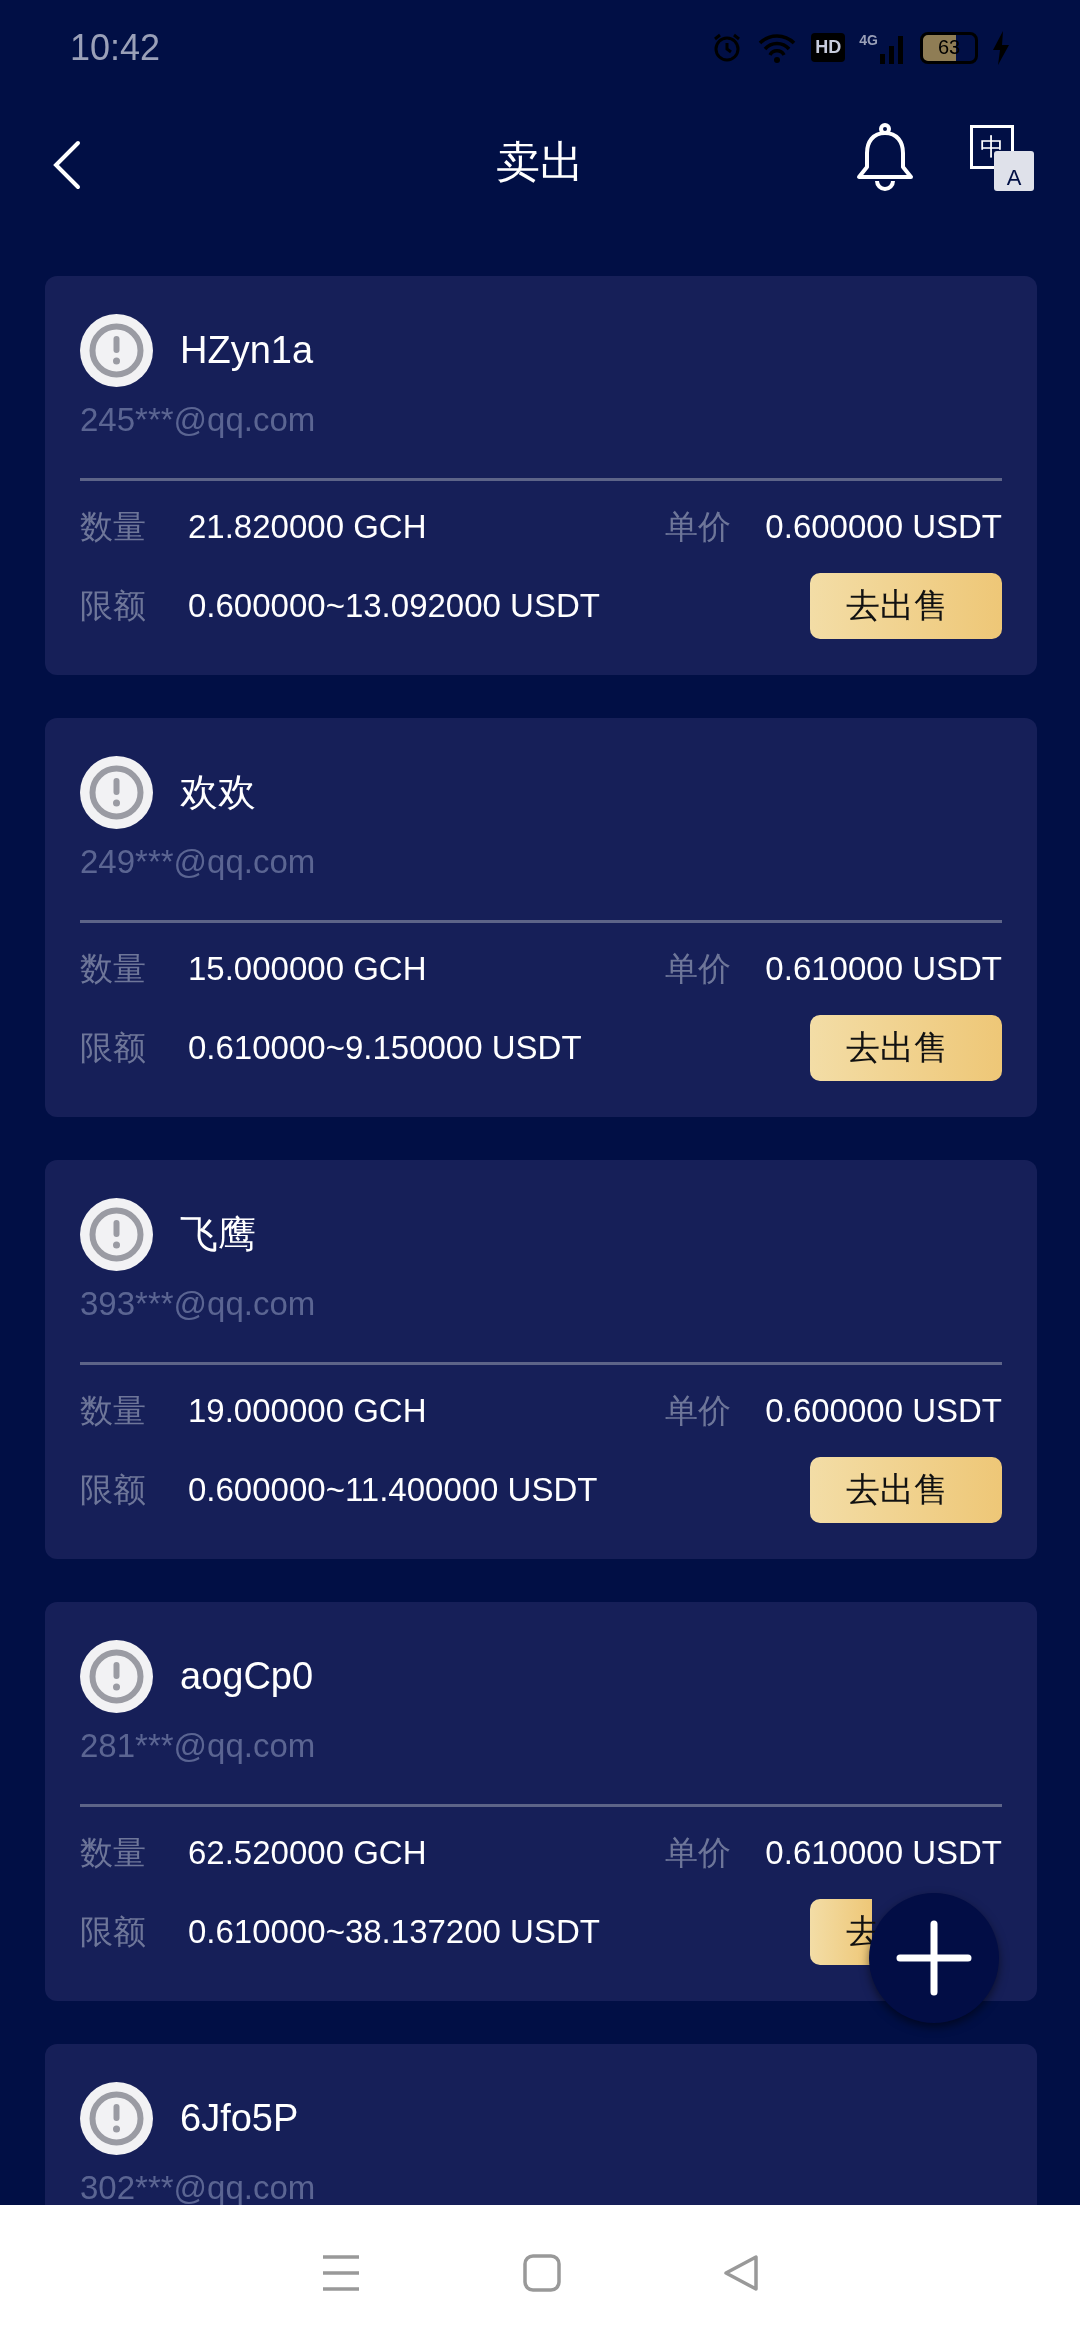  Describe the element at coordinates (868, 39) in the screenshot. I see `network-label: 4G` at that location.